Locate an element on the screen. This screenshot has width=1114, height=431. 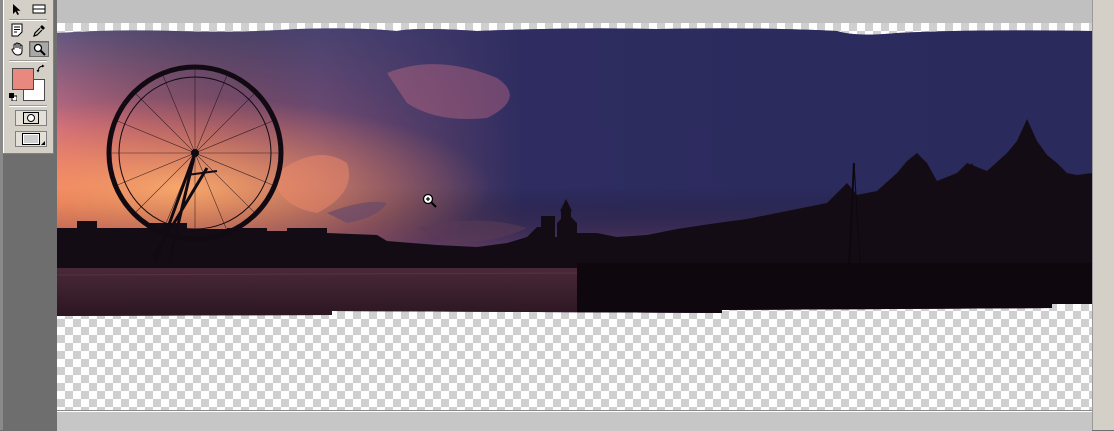
eraser-tool-button is located at coordinates (39, 9).